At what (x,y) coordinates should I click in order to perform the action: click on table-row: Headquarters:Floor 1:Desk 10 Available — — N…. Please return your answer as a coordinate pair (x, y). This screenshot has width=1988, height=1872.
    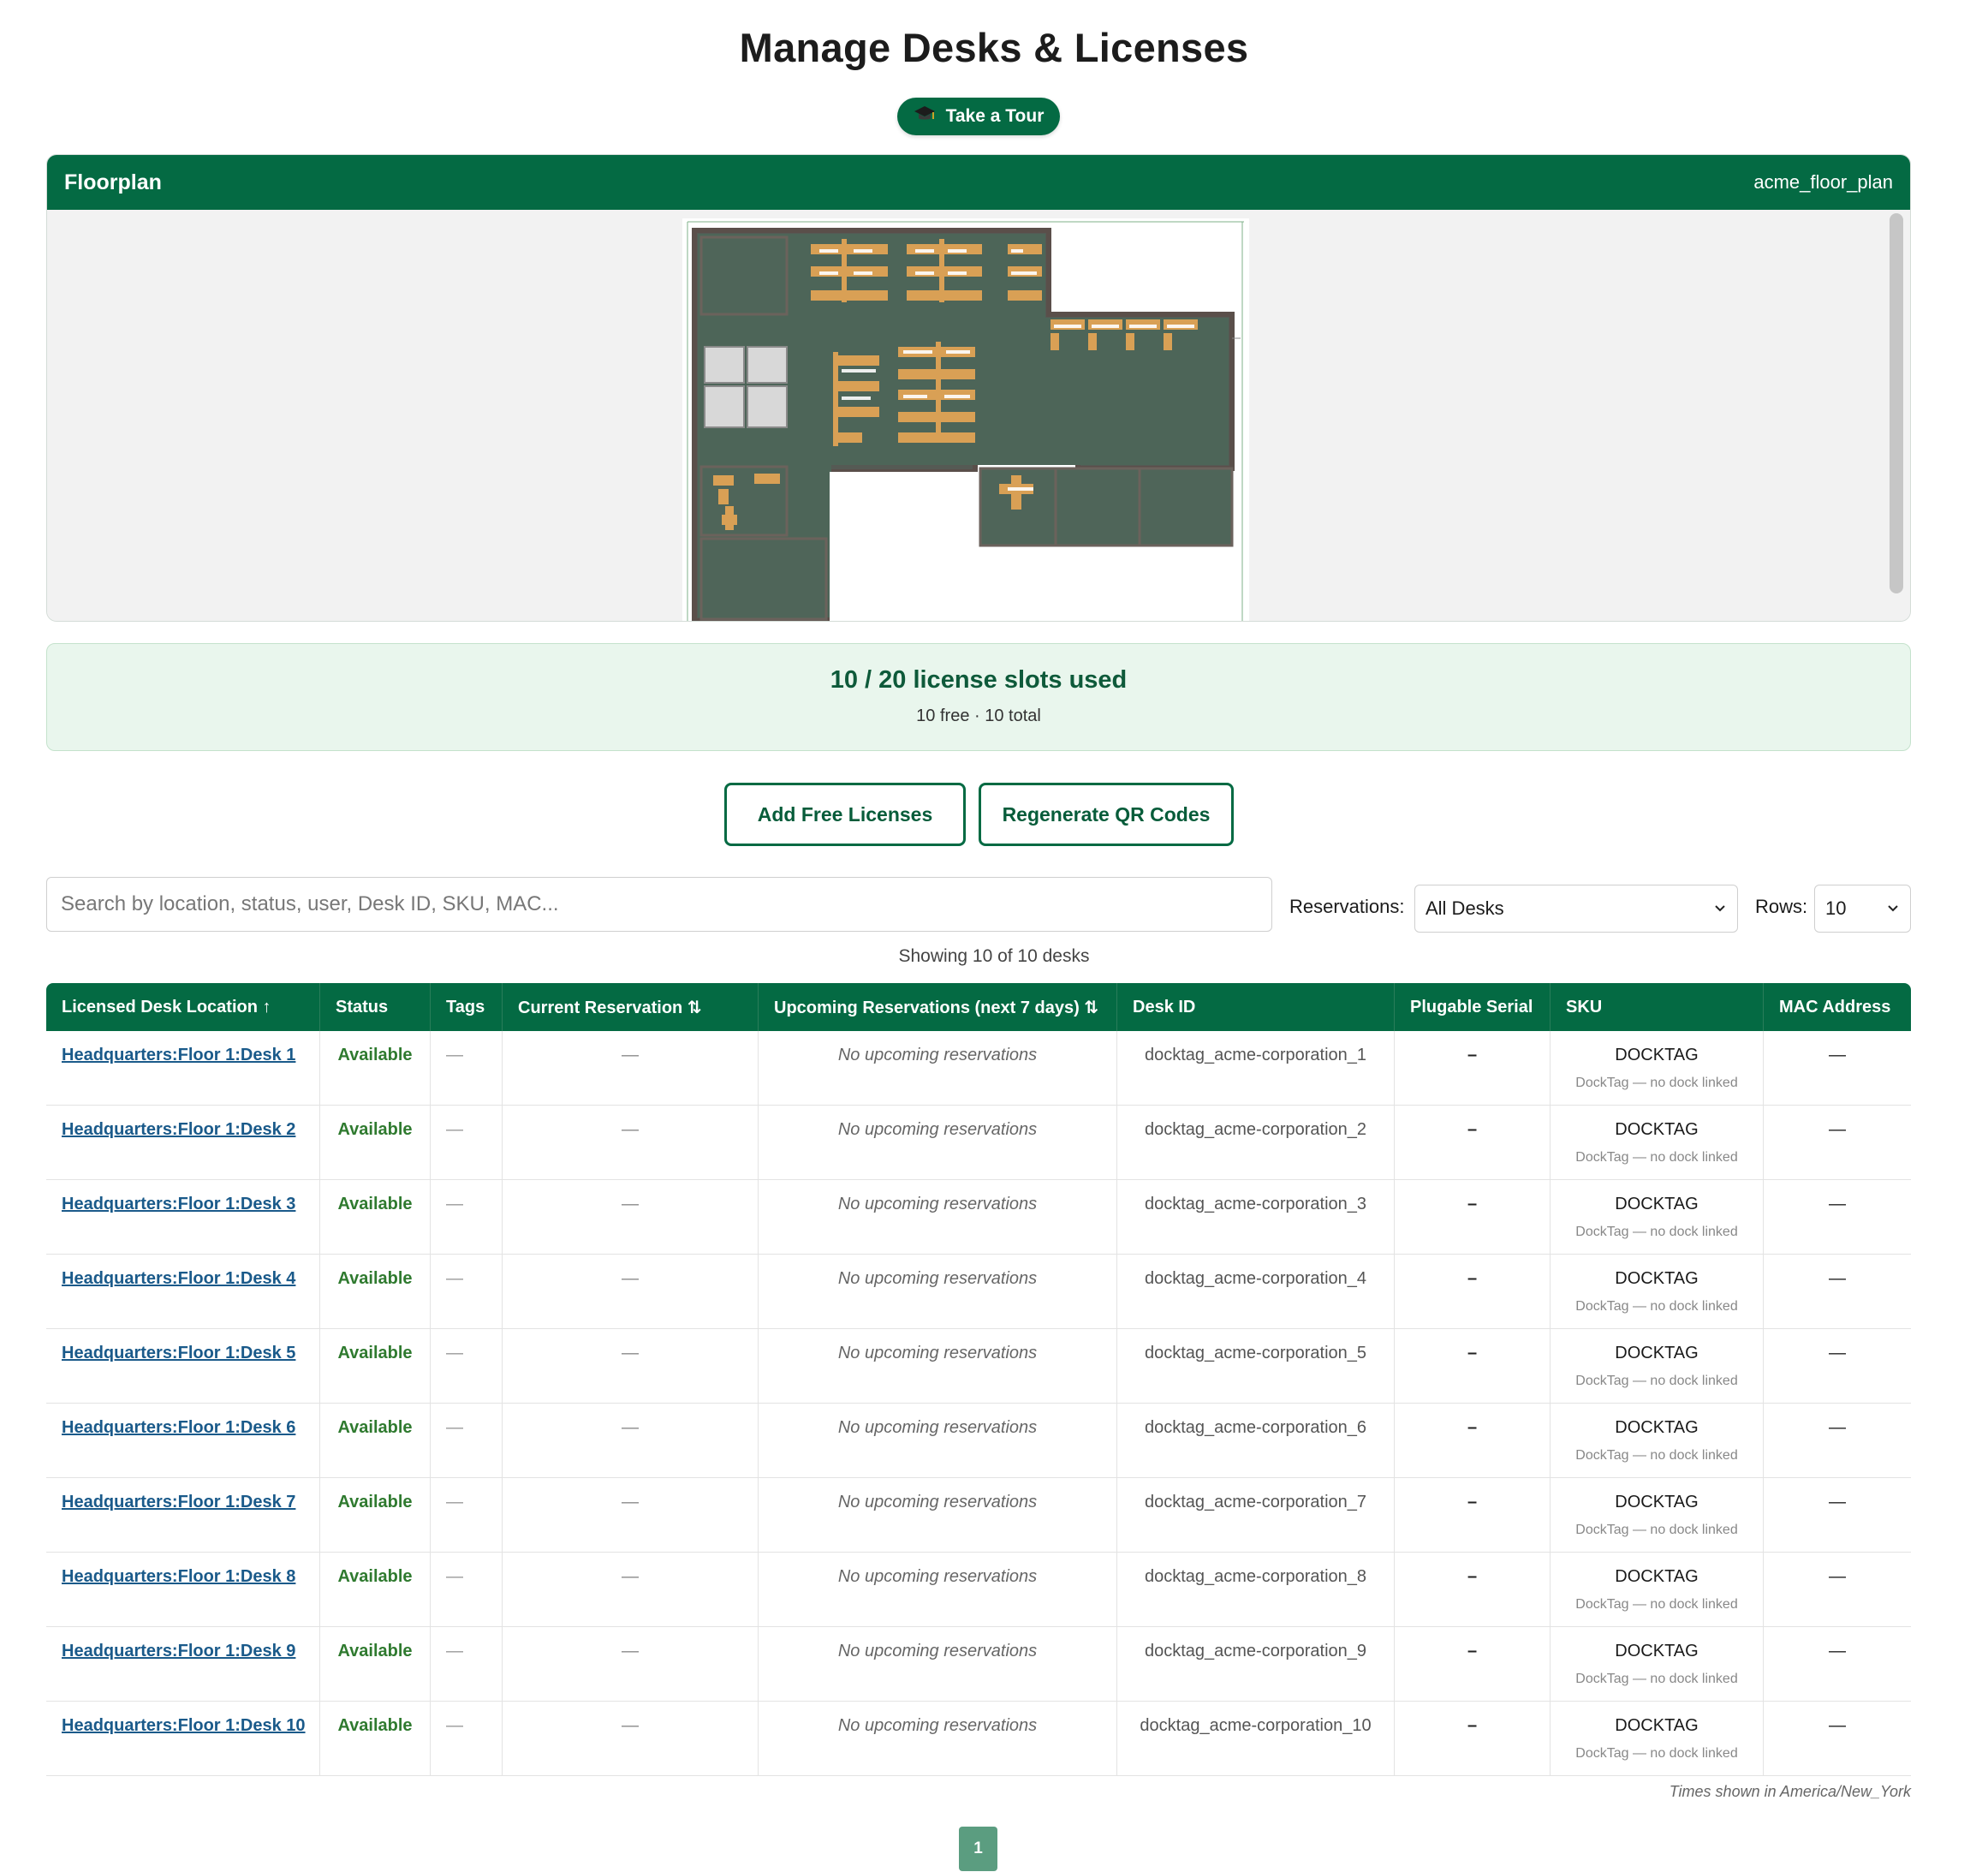
    Looking at the image, I should click on (978, 1739).